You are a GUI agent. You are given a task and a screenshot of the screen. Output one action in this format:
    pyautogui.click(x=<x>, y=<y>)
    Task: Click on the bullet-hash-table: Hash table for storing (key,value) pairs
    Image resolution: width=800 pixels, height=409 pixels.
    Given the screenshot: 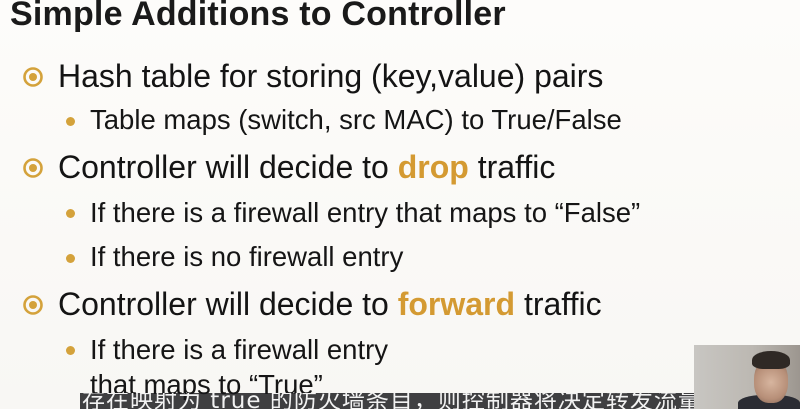 What is the action you would take?
    pyautogui.click(x=331, y=76)
    